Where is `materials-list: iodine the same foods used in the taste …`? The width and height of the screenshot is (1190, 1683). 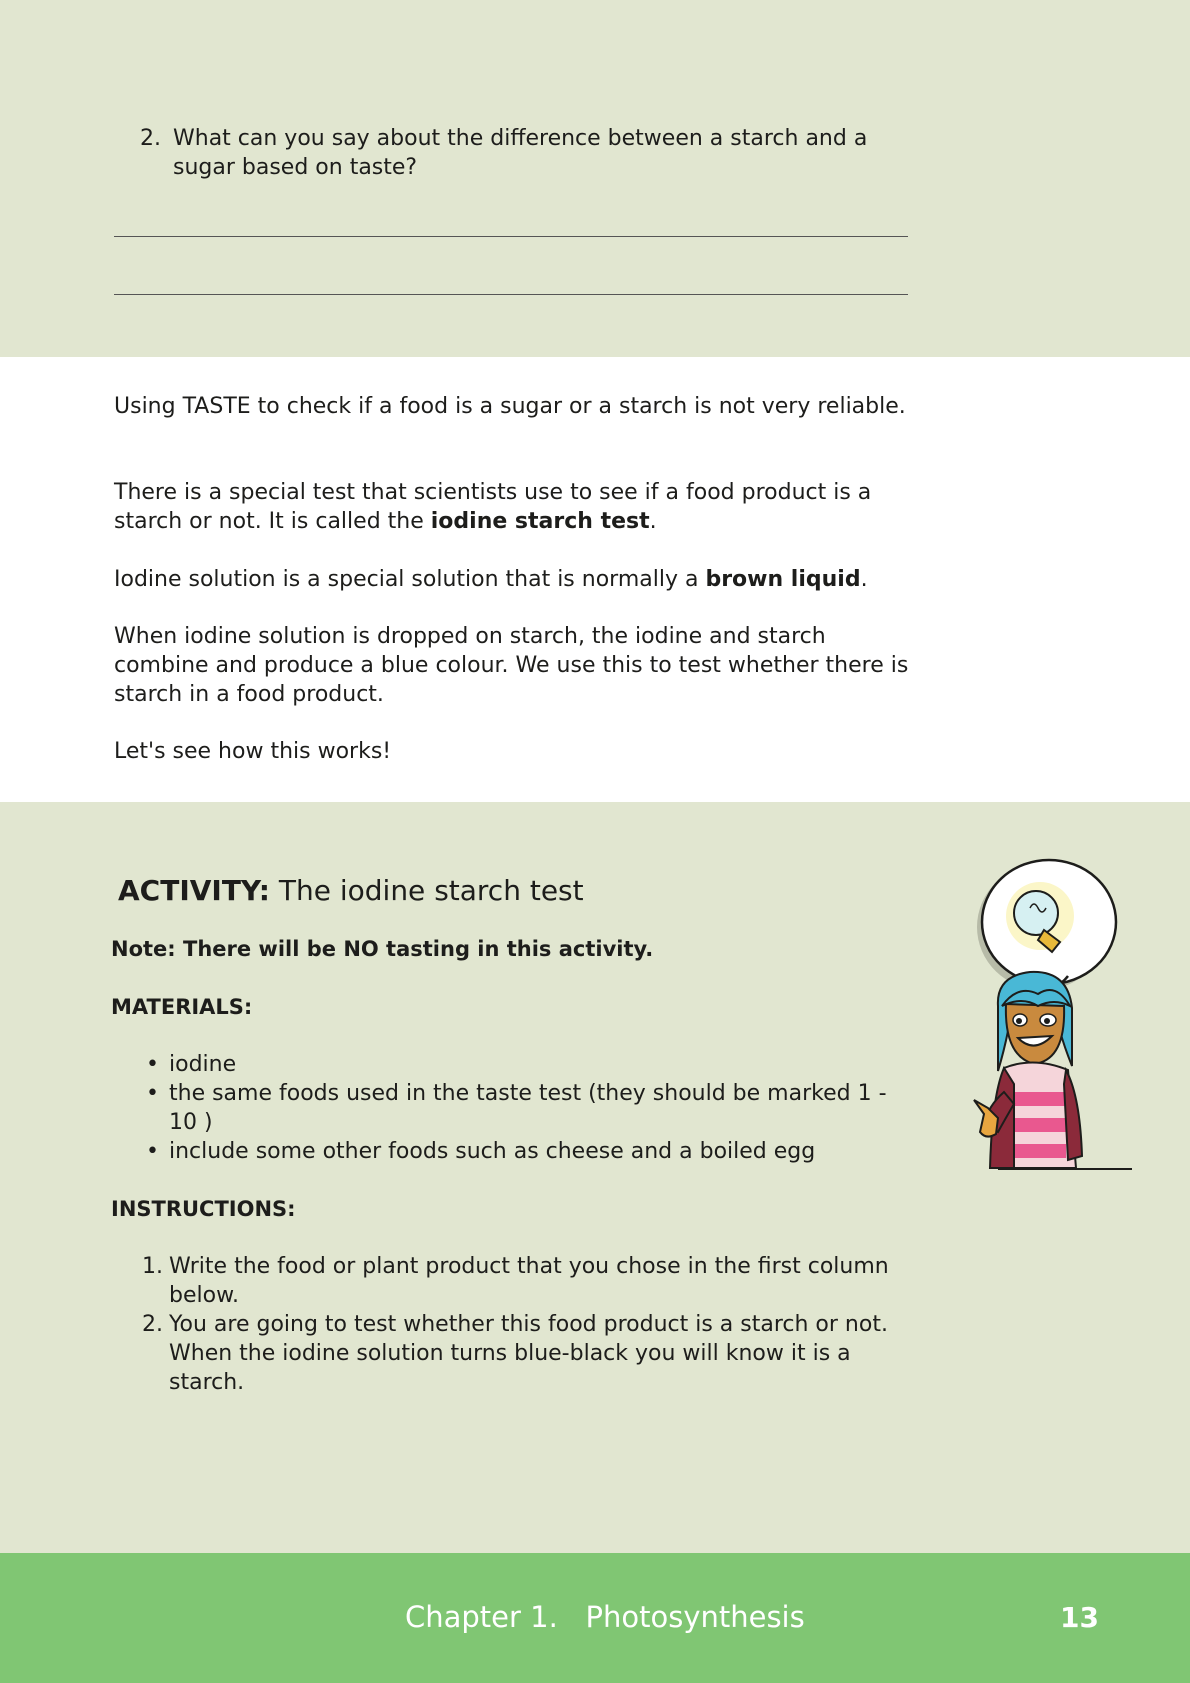 materials-list: iodine the same foods used in the taste … is located at coordinates (525, 1108).